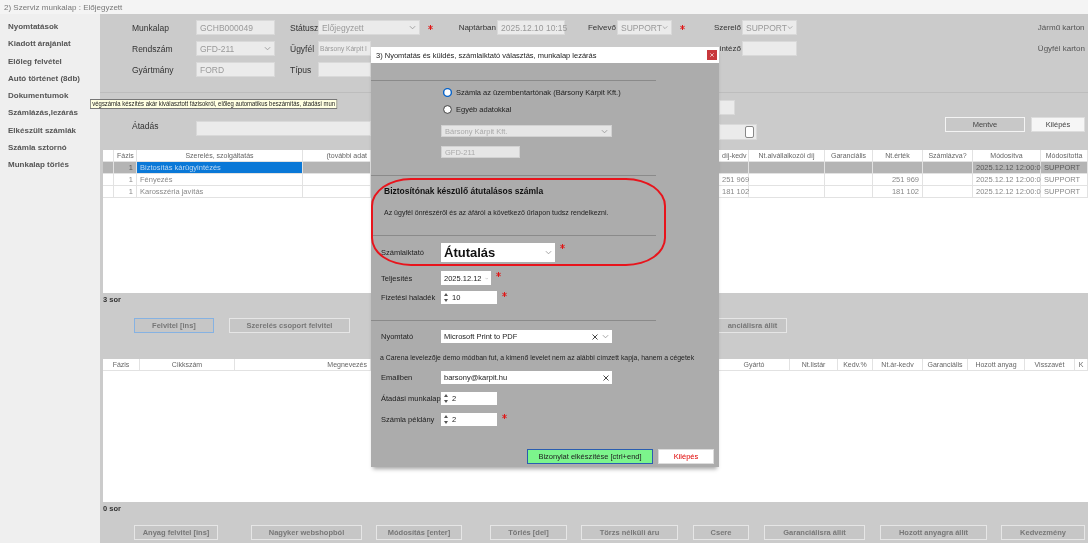 This screenshot has height=543, width=1088. I want to click on field-label: Felvevő, so click(602, 27).